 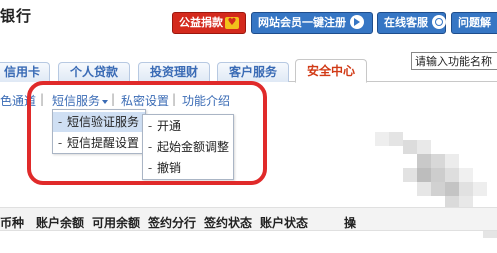 I want to click on online-service-button: 在线客服, so click(x=411, y=23).